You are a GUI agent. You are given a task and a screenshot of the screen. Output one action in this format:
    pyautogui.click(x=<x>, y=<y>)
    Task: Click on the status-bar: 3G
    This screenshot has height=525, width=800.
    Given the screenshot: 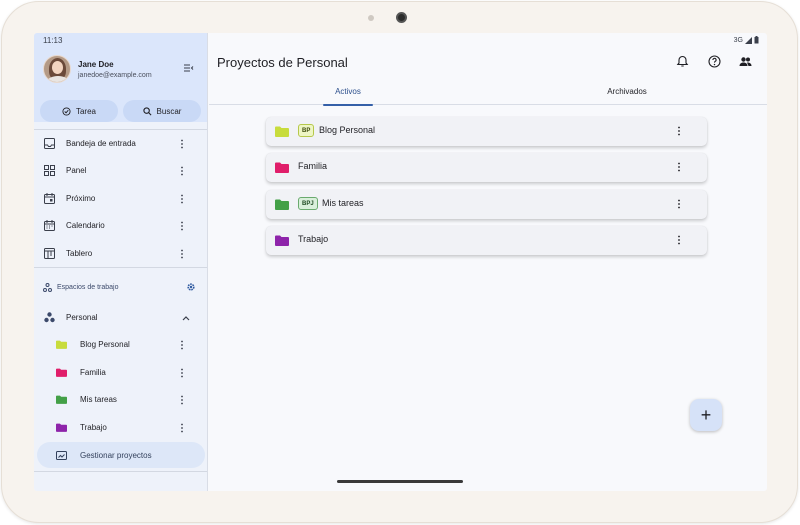 What is the action you would take?
    pyautogui.click(x=746, y=40)
    